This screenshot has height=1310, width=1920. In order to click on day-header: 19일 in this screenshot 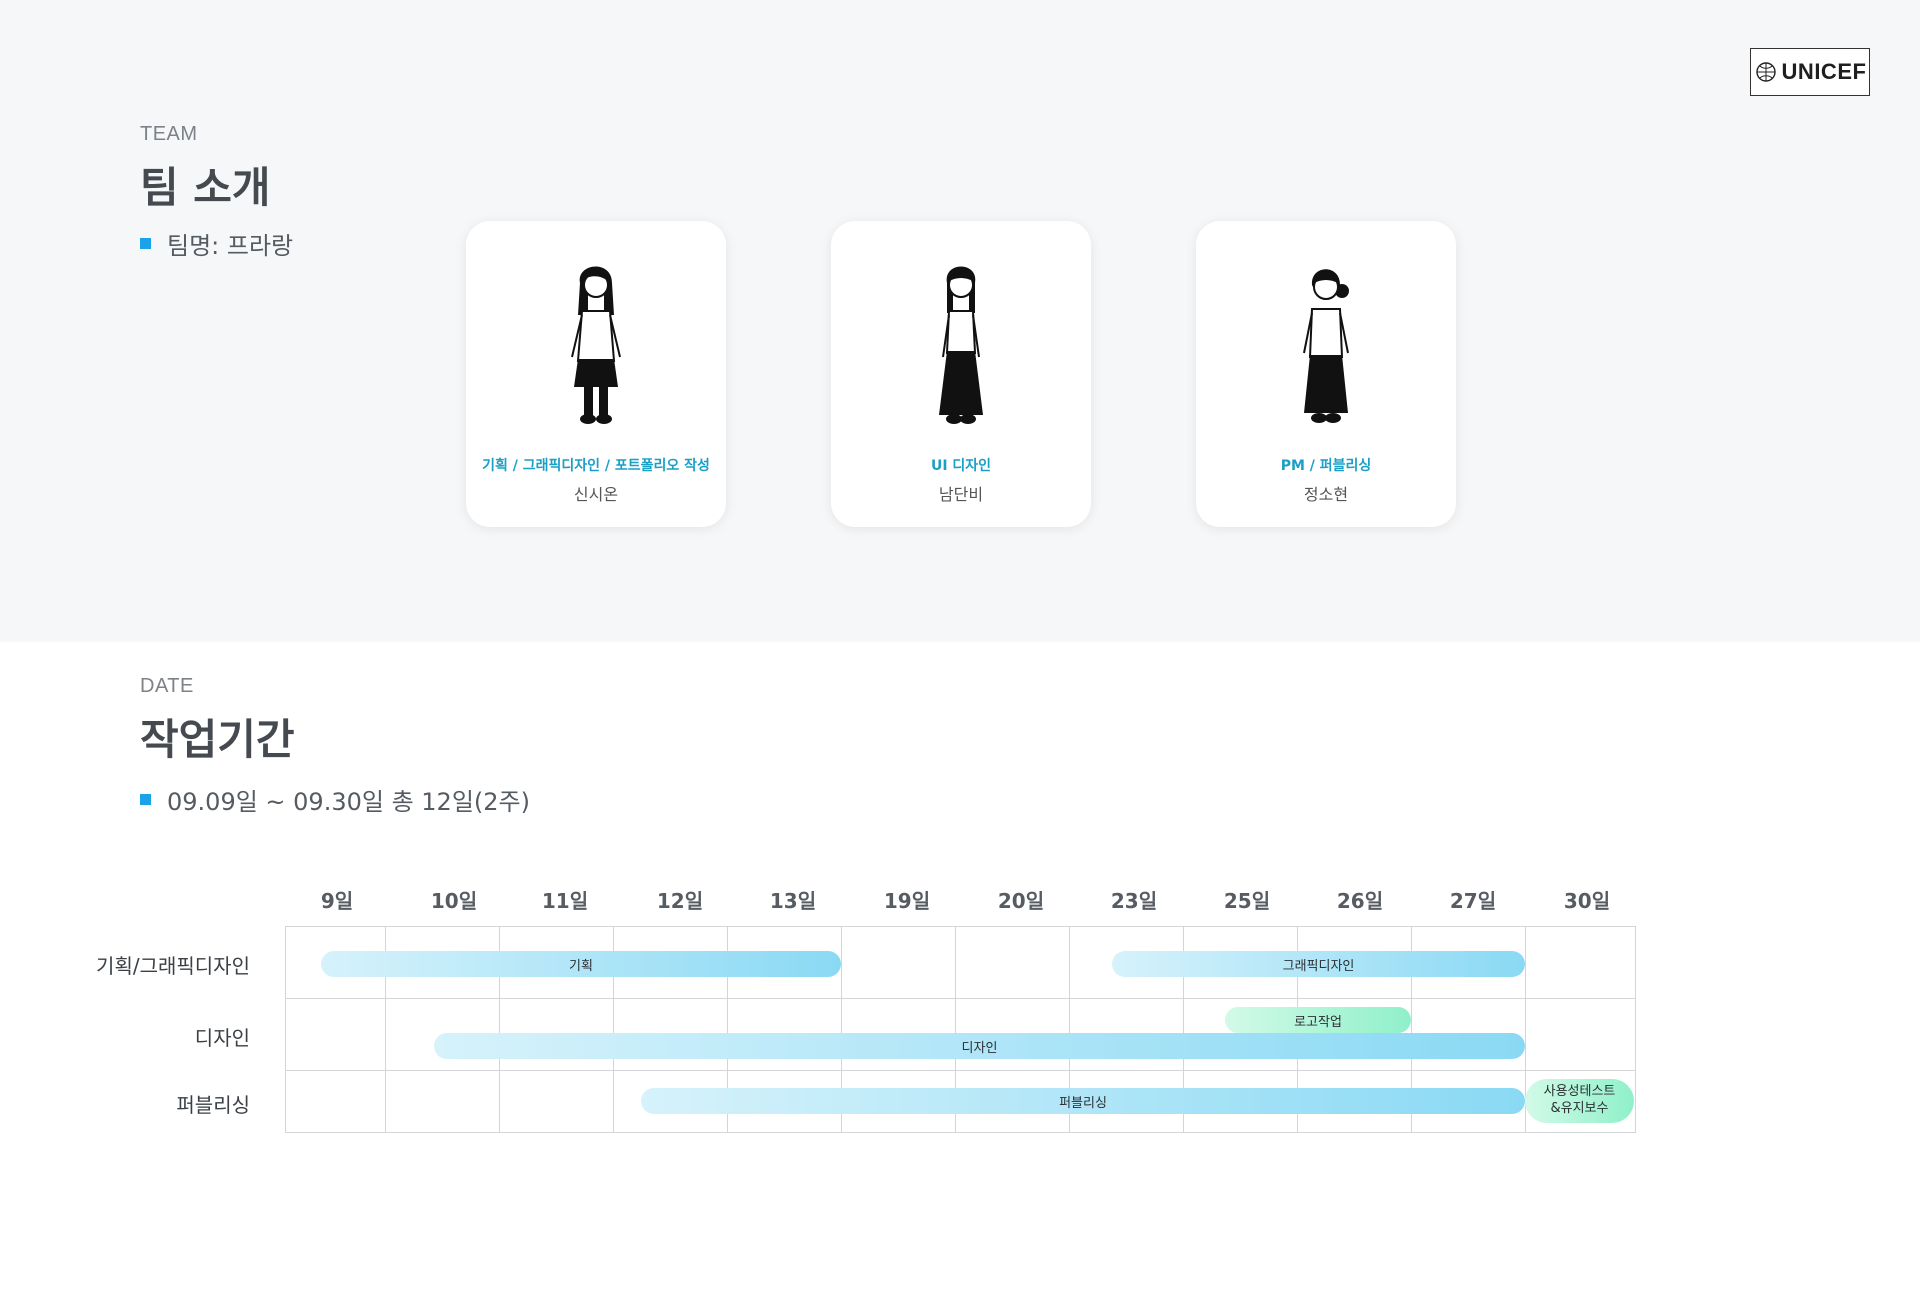, I will do `click(907, 901)`.